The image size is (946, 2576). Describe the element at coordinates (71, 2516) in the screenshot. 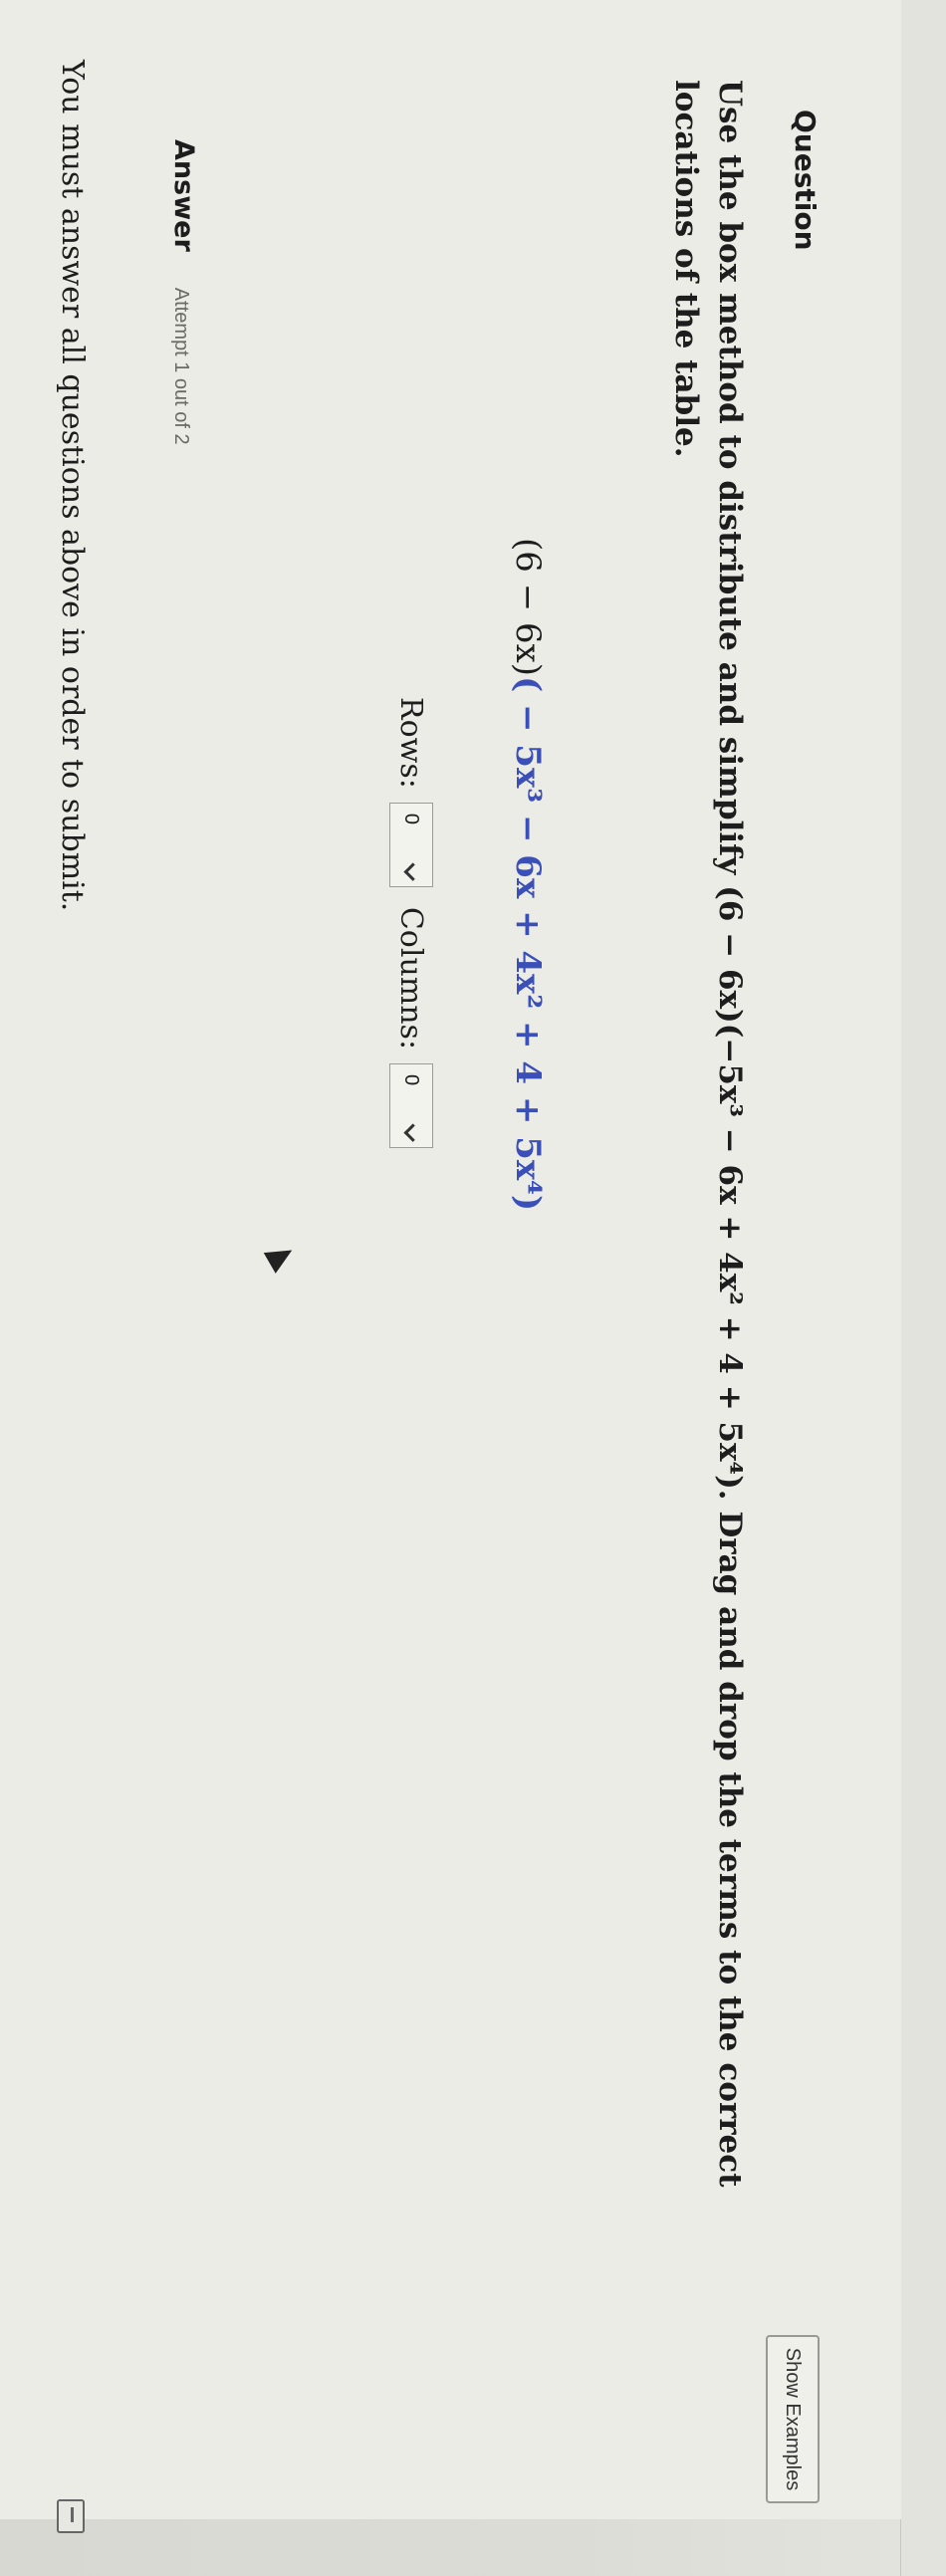

I see `keyboard-icon` at that location.